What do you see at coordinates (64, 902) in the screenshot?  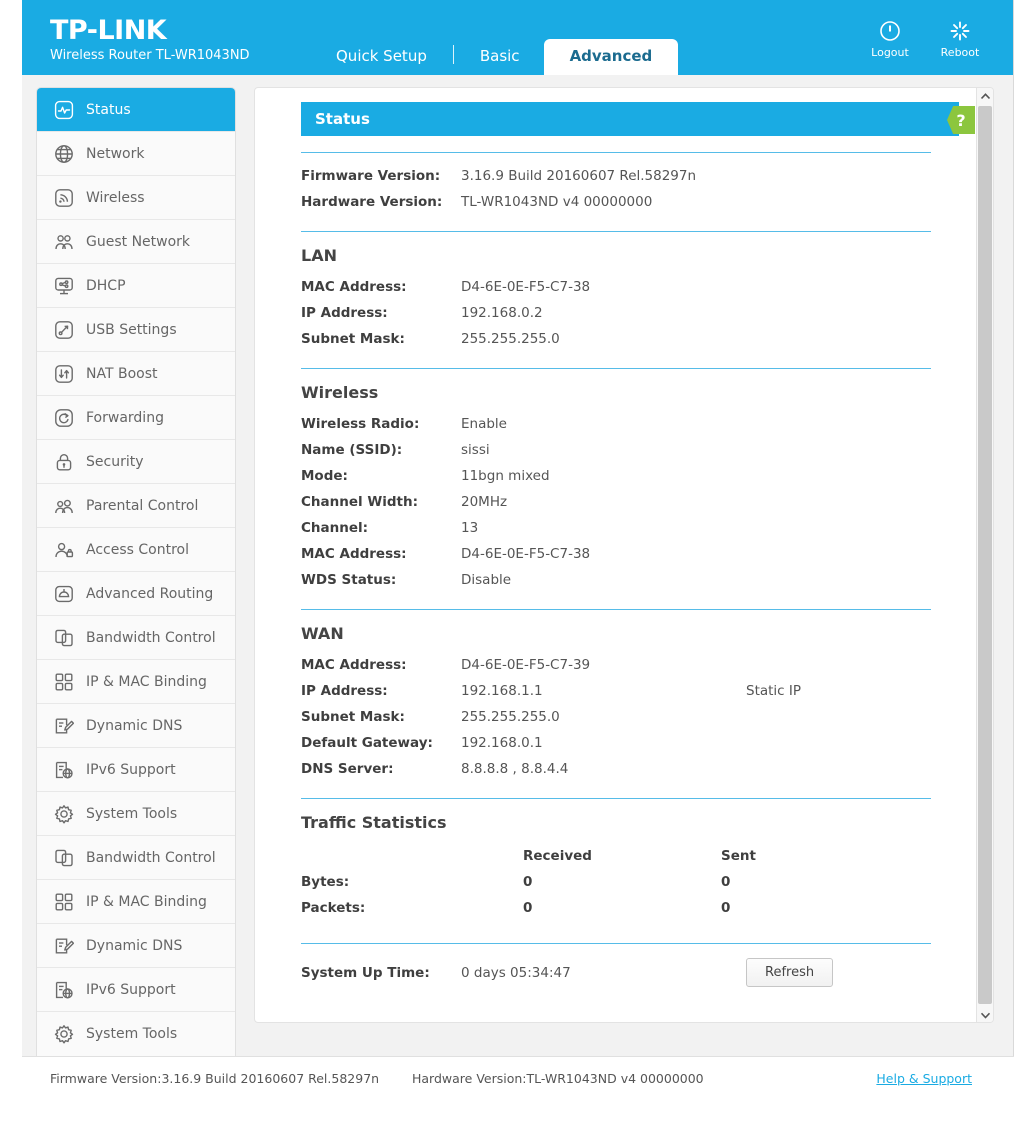 I see `ip-mac-binding-icon` at bounding box center [64, 902].